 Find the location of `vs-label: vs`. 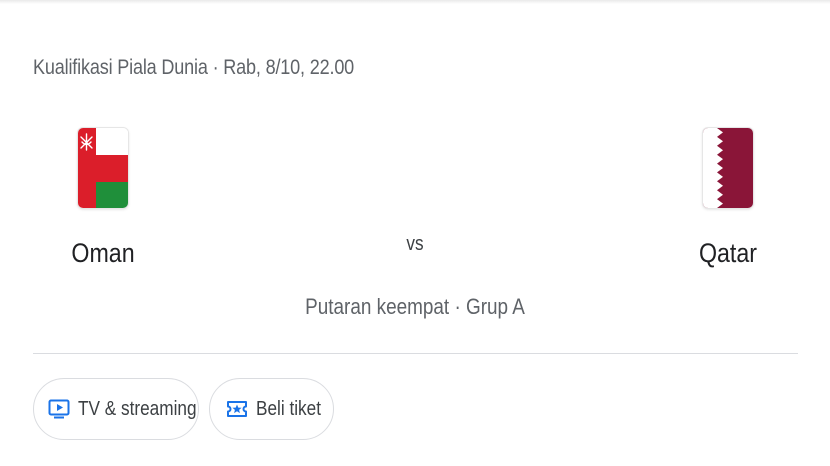

vs-label: vs is located at coordinates (415, 244).